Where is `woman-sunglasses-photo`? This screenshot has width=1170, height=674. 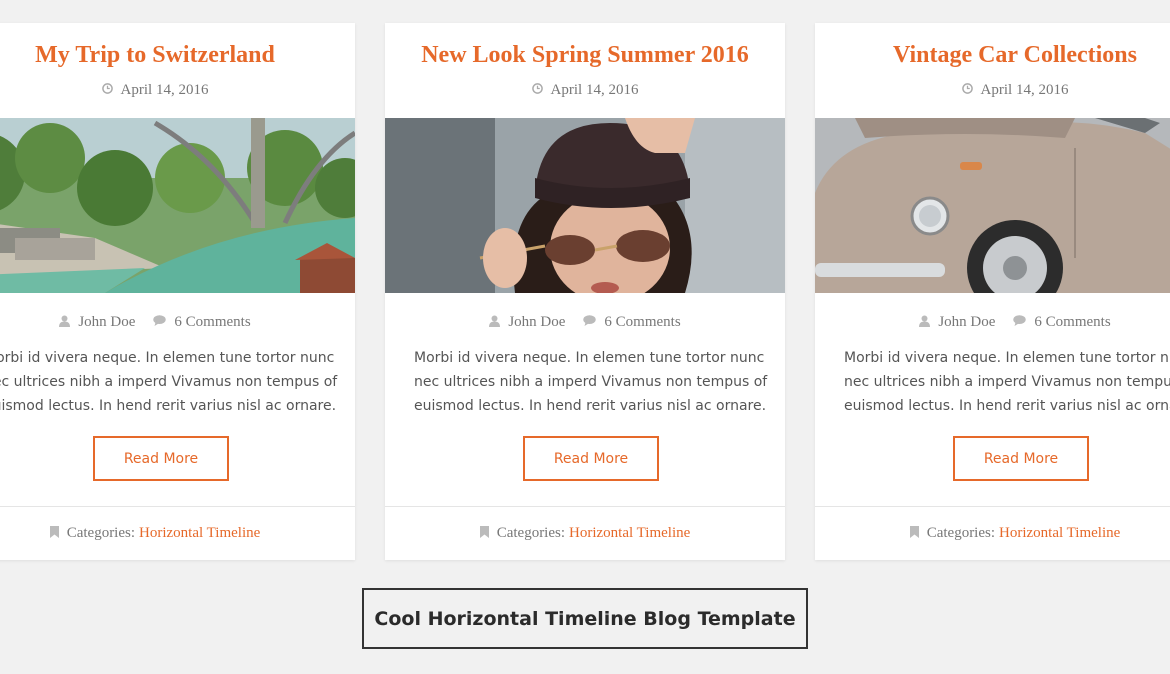 woman-sunglasses-photo is located at coordinates (585, 205).